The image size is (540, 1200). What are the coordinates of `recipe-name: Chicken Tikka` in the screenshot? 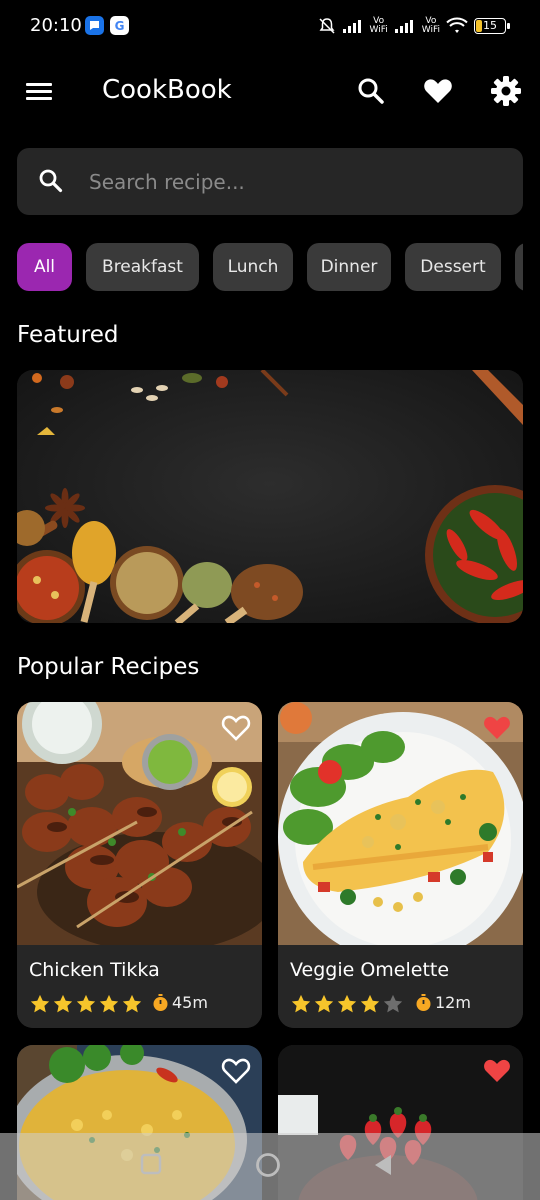 It's located at (94, 970).